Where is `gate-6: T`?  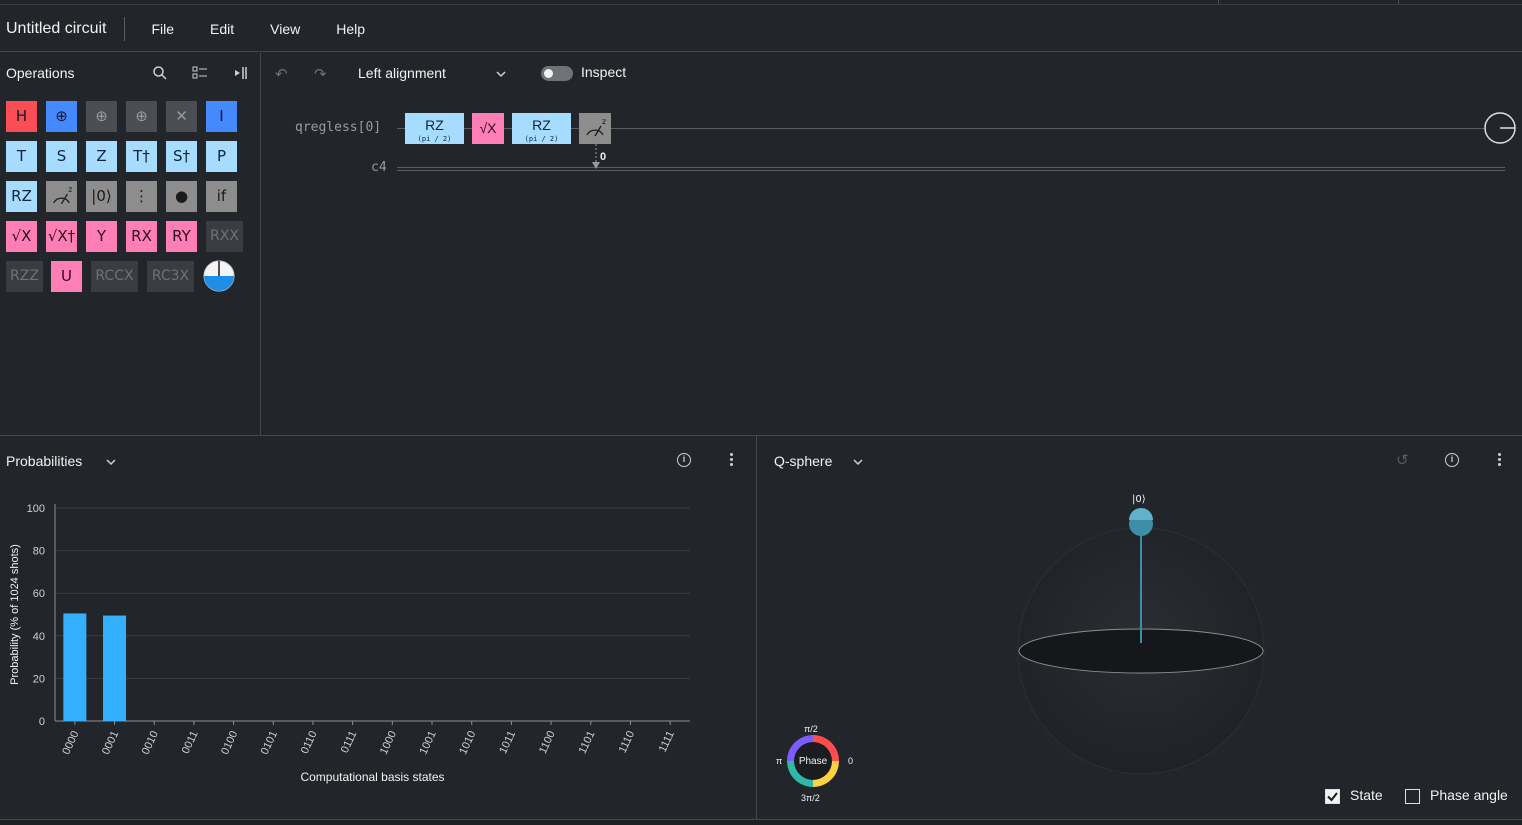 gate-6: T is located at coordinates (21, 156).